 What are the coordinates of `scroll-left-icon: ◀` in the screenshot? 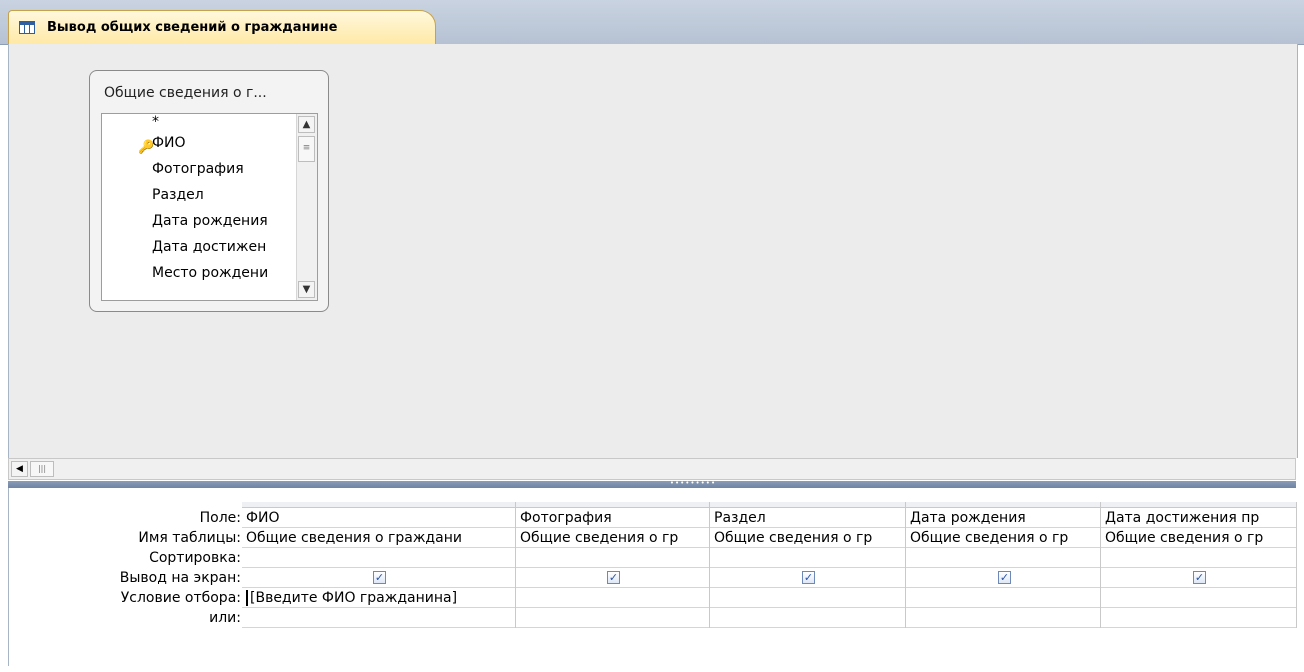 It's located at (19, 469).